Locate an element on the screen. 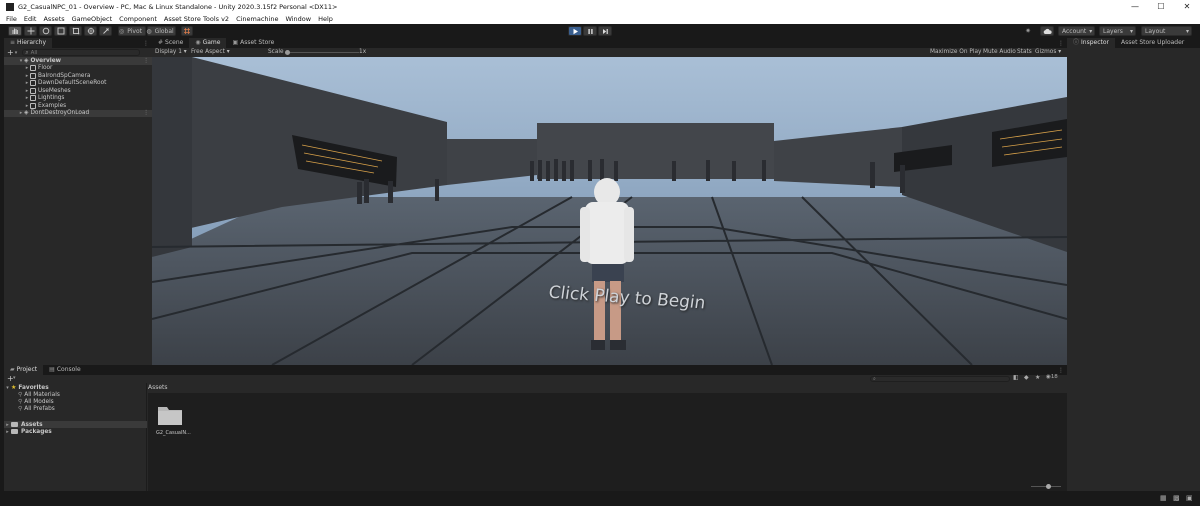 The width and height of the screenshot is (1200, 506). zoom-slider-handle is located at coordinates (1048, 486).